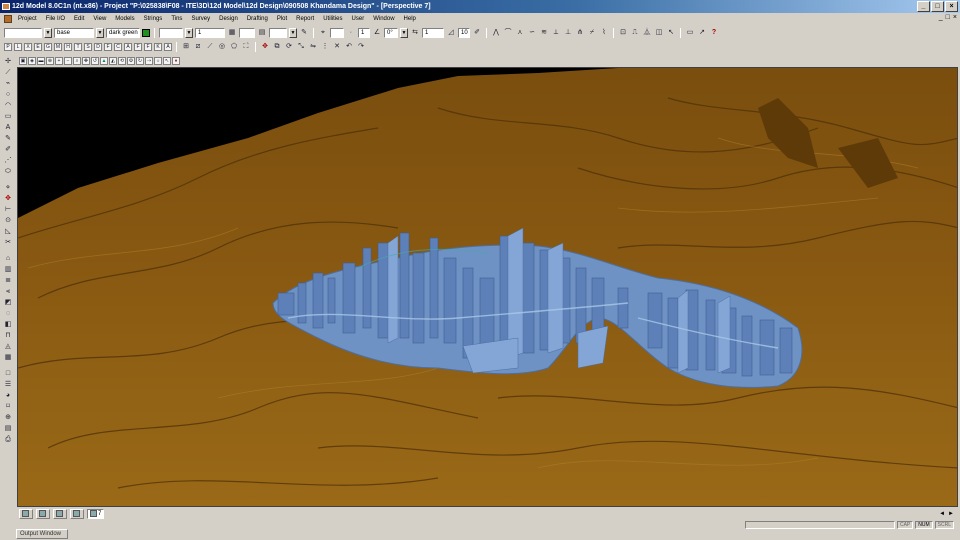 This screenshot has width=960, height=540. Describe the element at coordinates (955, 17) in the screenshot. I see `mdi-close-button: ×` at that location.